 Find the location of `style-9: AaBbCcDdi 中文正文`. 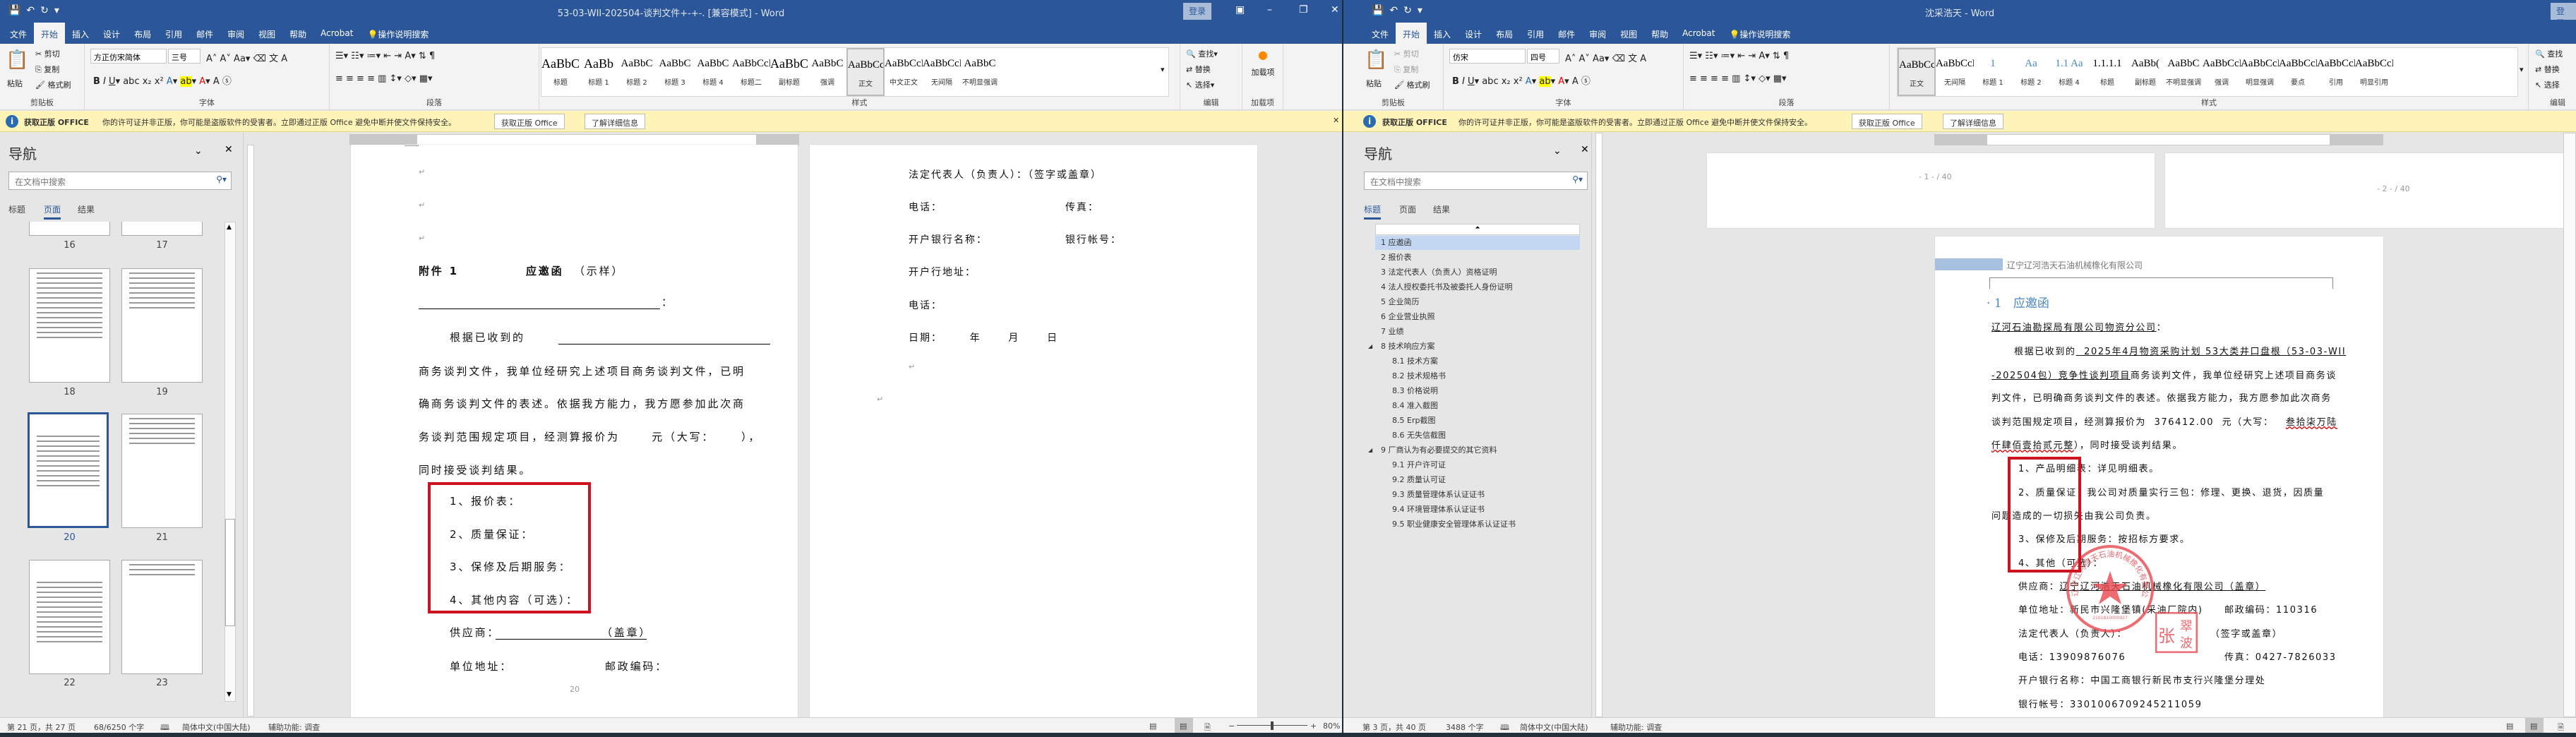

style-9: AaBbCcDdi 中文正文 is located at coordinates (904, 72).